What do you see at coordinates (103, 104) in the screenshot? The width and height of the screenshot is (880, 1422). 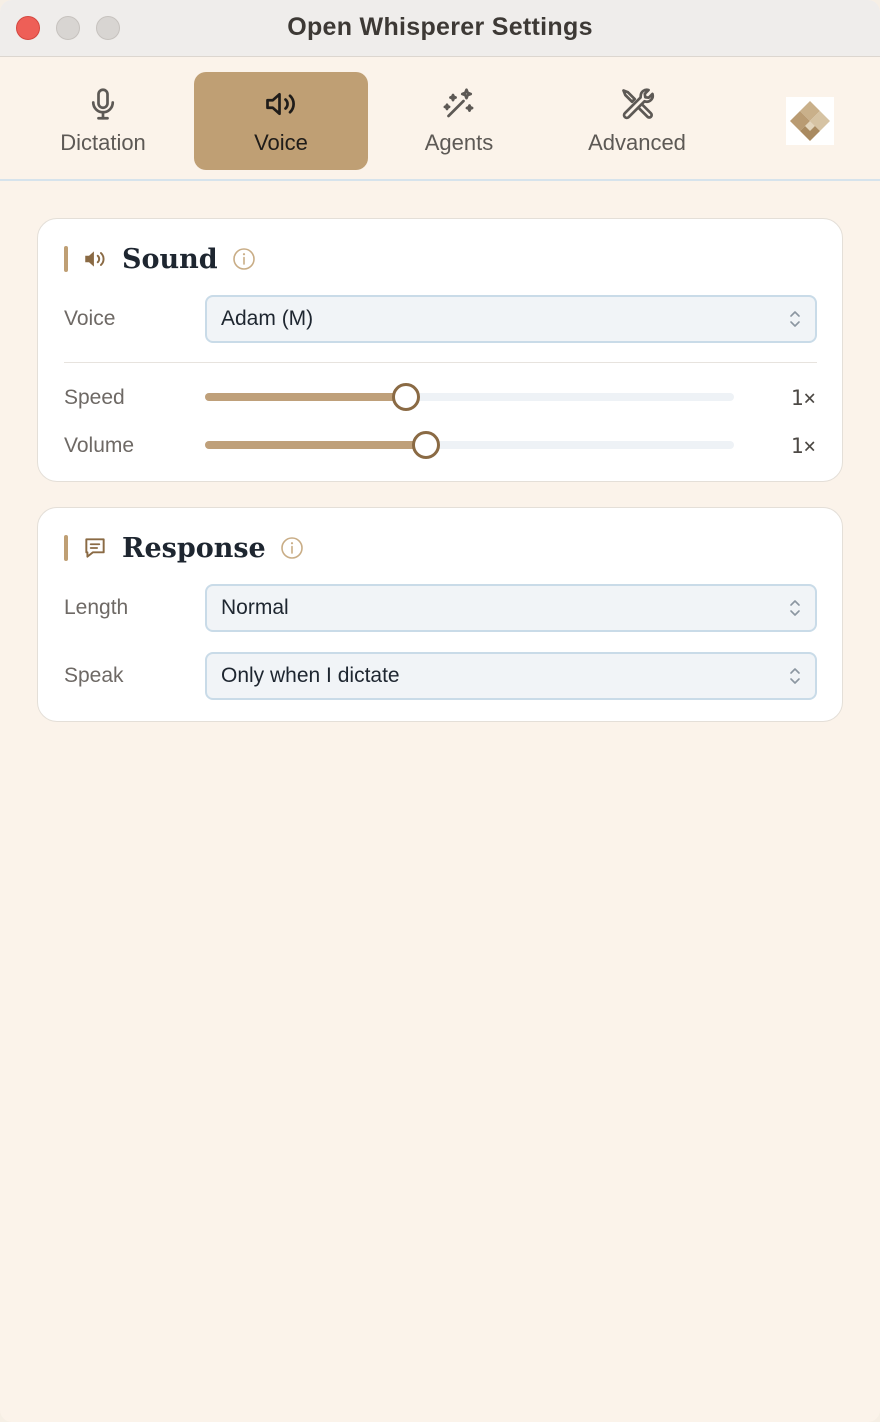 I see `microphone-icon` at bounding box center [103, 104].